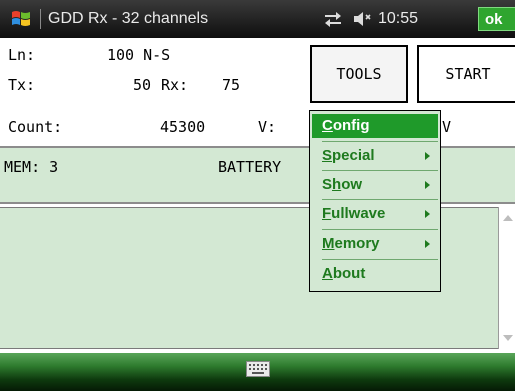 Image resolution: width=515 pixels, height=391 pixels. Describe the element at coordinates (508, 338) in the screenshot. I see `scroll-down-icon` at that location.